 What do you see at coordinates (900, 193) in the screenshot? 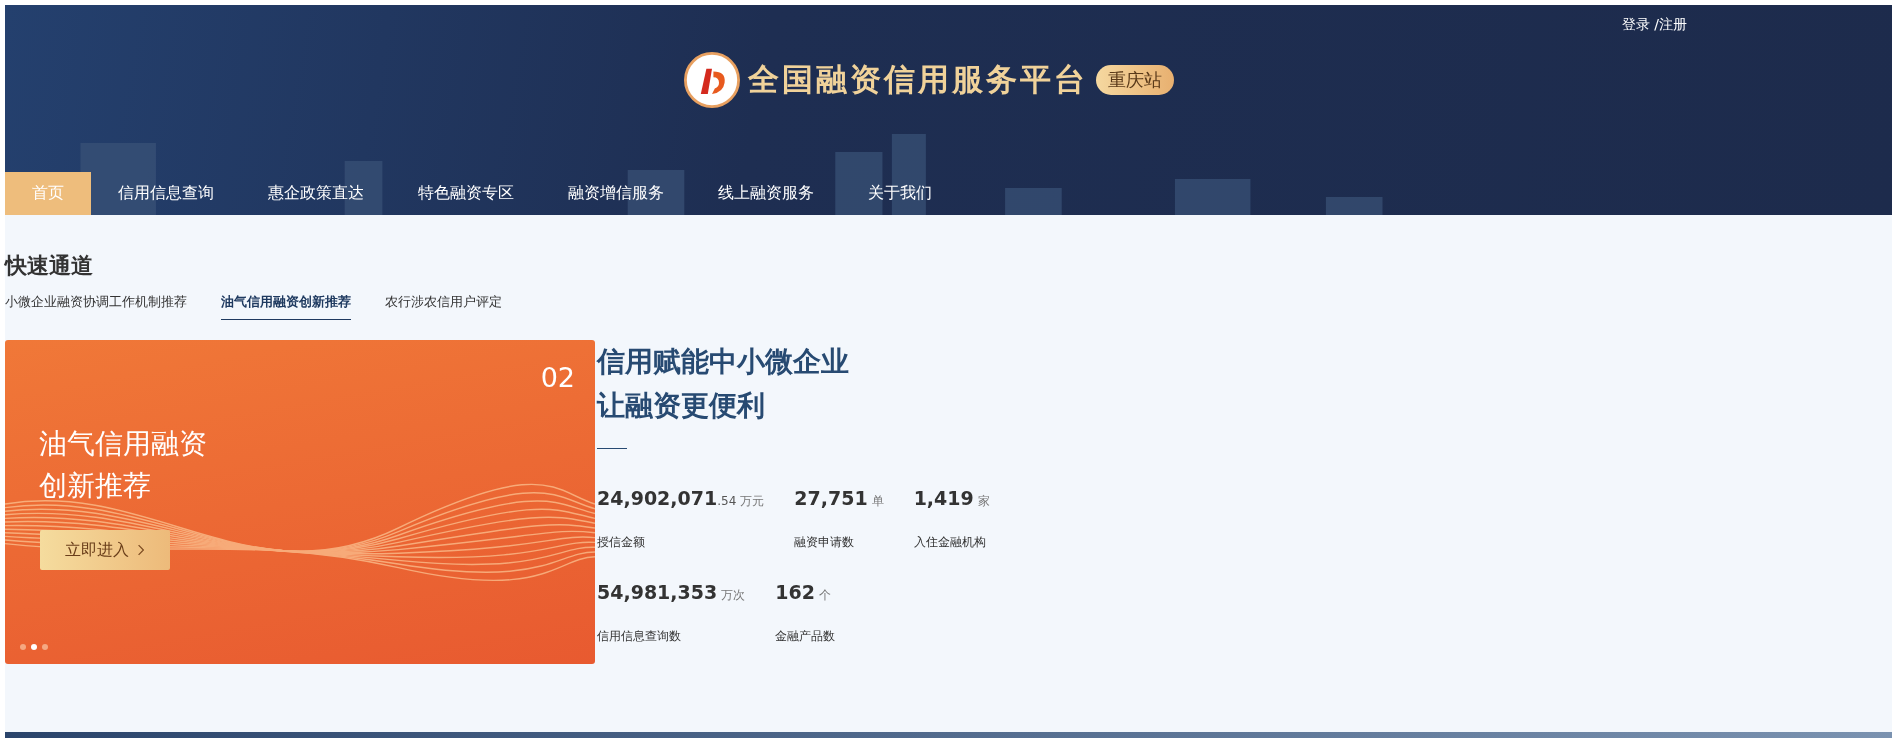
I see `nav-tab: 关于我们` at bounding box center [900, 193].